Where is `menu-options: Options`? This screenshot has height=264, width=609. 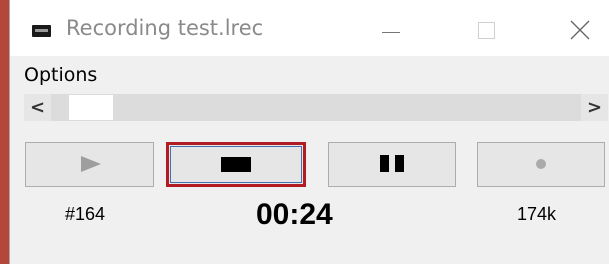 menu-options: Options is located at coordinates (60, 75).